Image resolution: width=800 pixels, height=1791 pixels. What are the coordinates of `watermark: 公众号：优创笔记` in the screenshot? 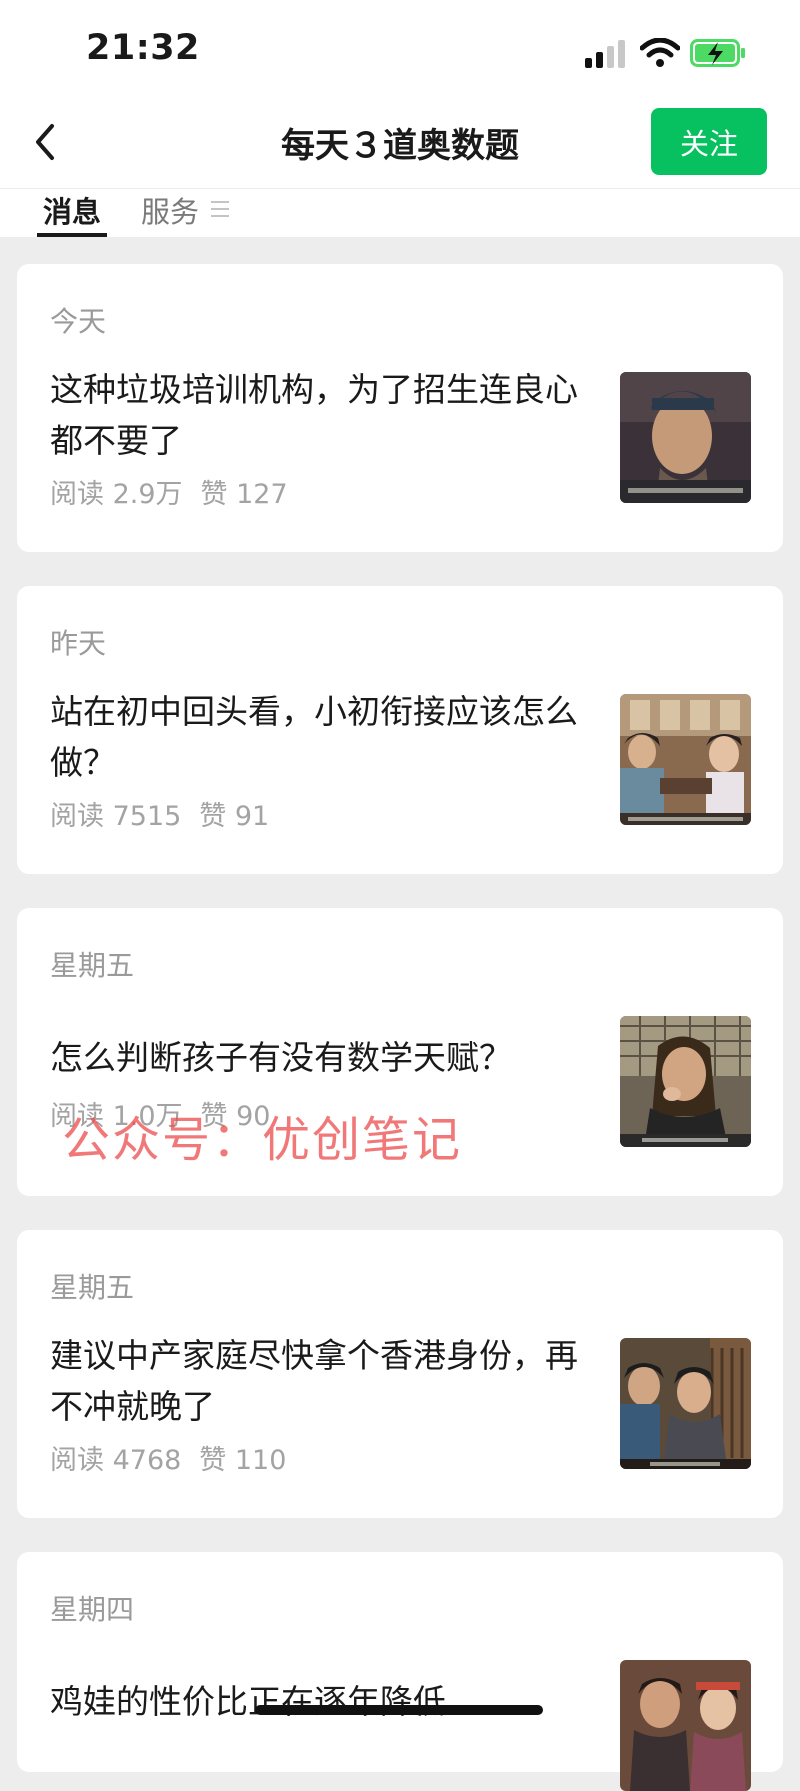 It's located at (262, 1140).